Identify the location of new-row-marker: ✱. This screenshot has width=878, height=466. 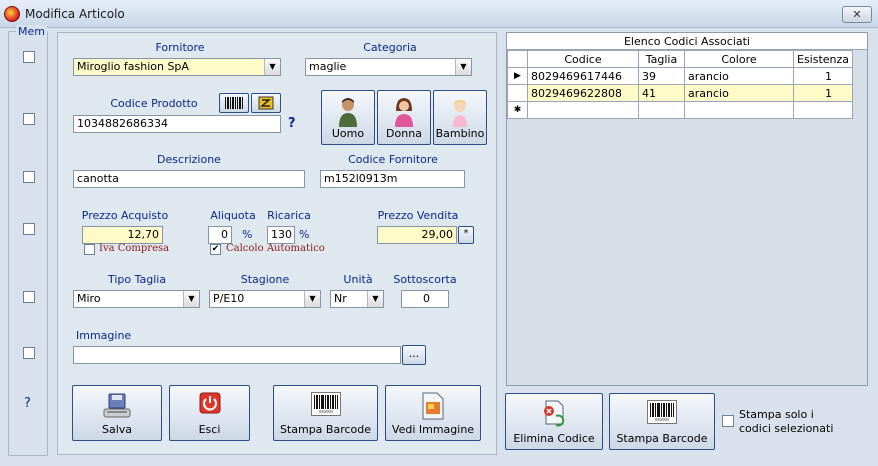
(517, 110).